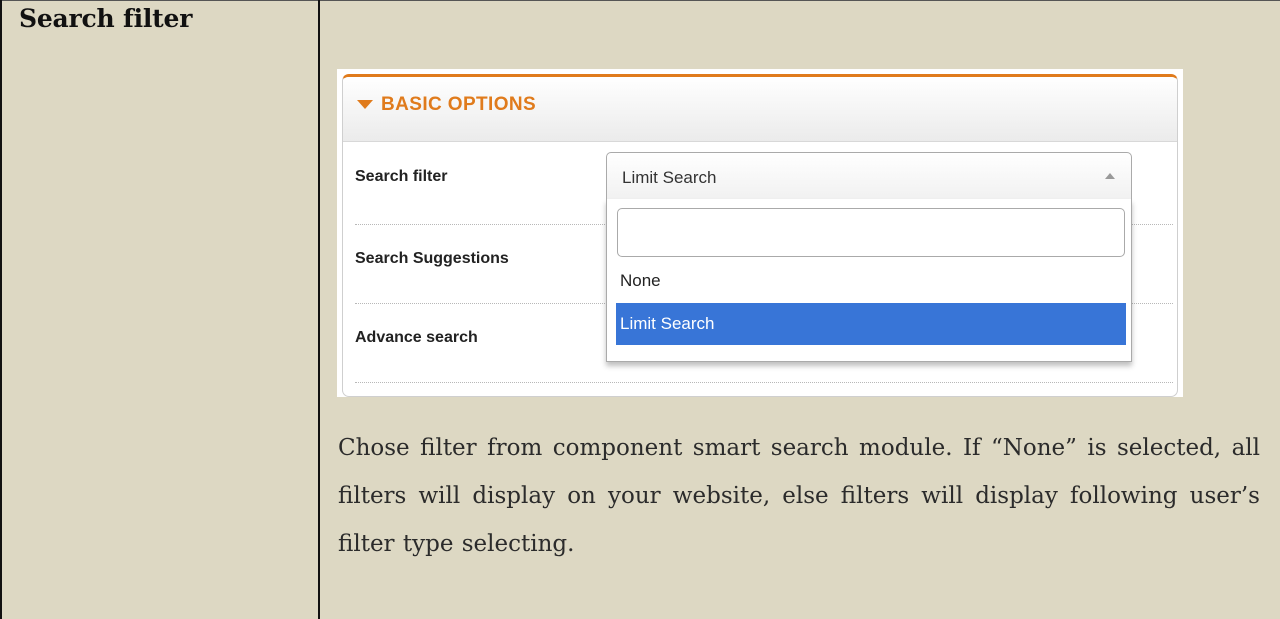 This screenshot has width=1280, height=619. I want to click on dropdown-option-none: None, so click(871, 281).